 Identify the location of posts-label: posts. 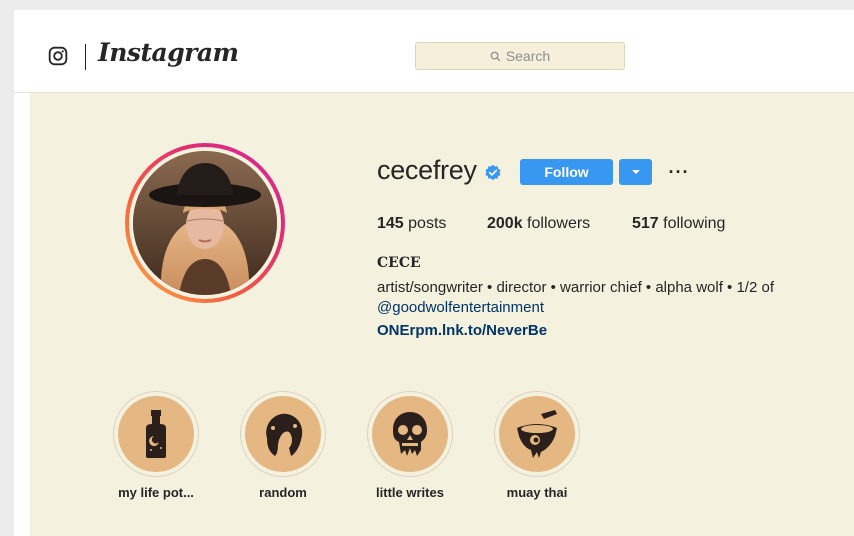
(427, 223).